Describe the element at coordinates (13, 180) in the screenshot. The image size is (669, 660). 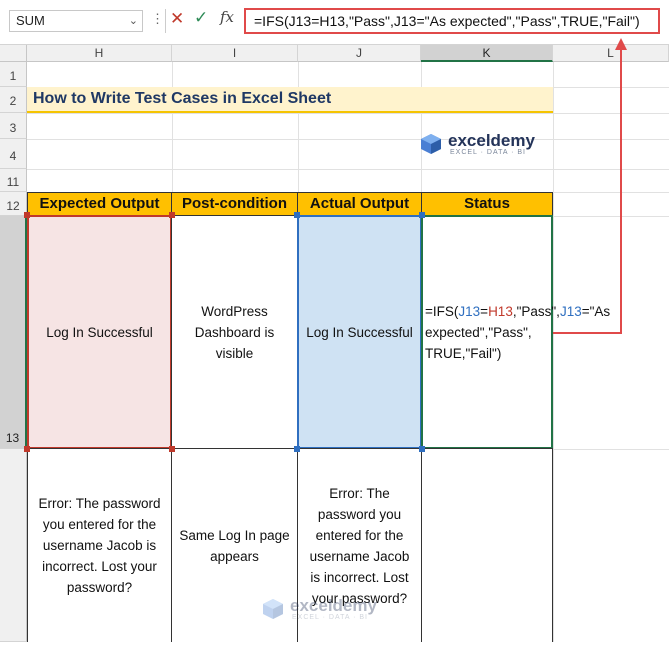
I see `row-header-11: 11` at that location.